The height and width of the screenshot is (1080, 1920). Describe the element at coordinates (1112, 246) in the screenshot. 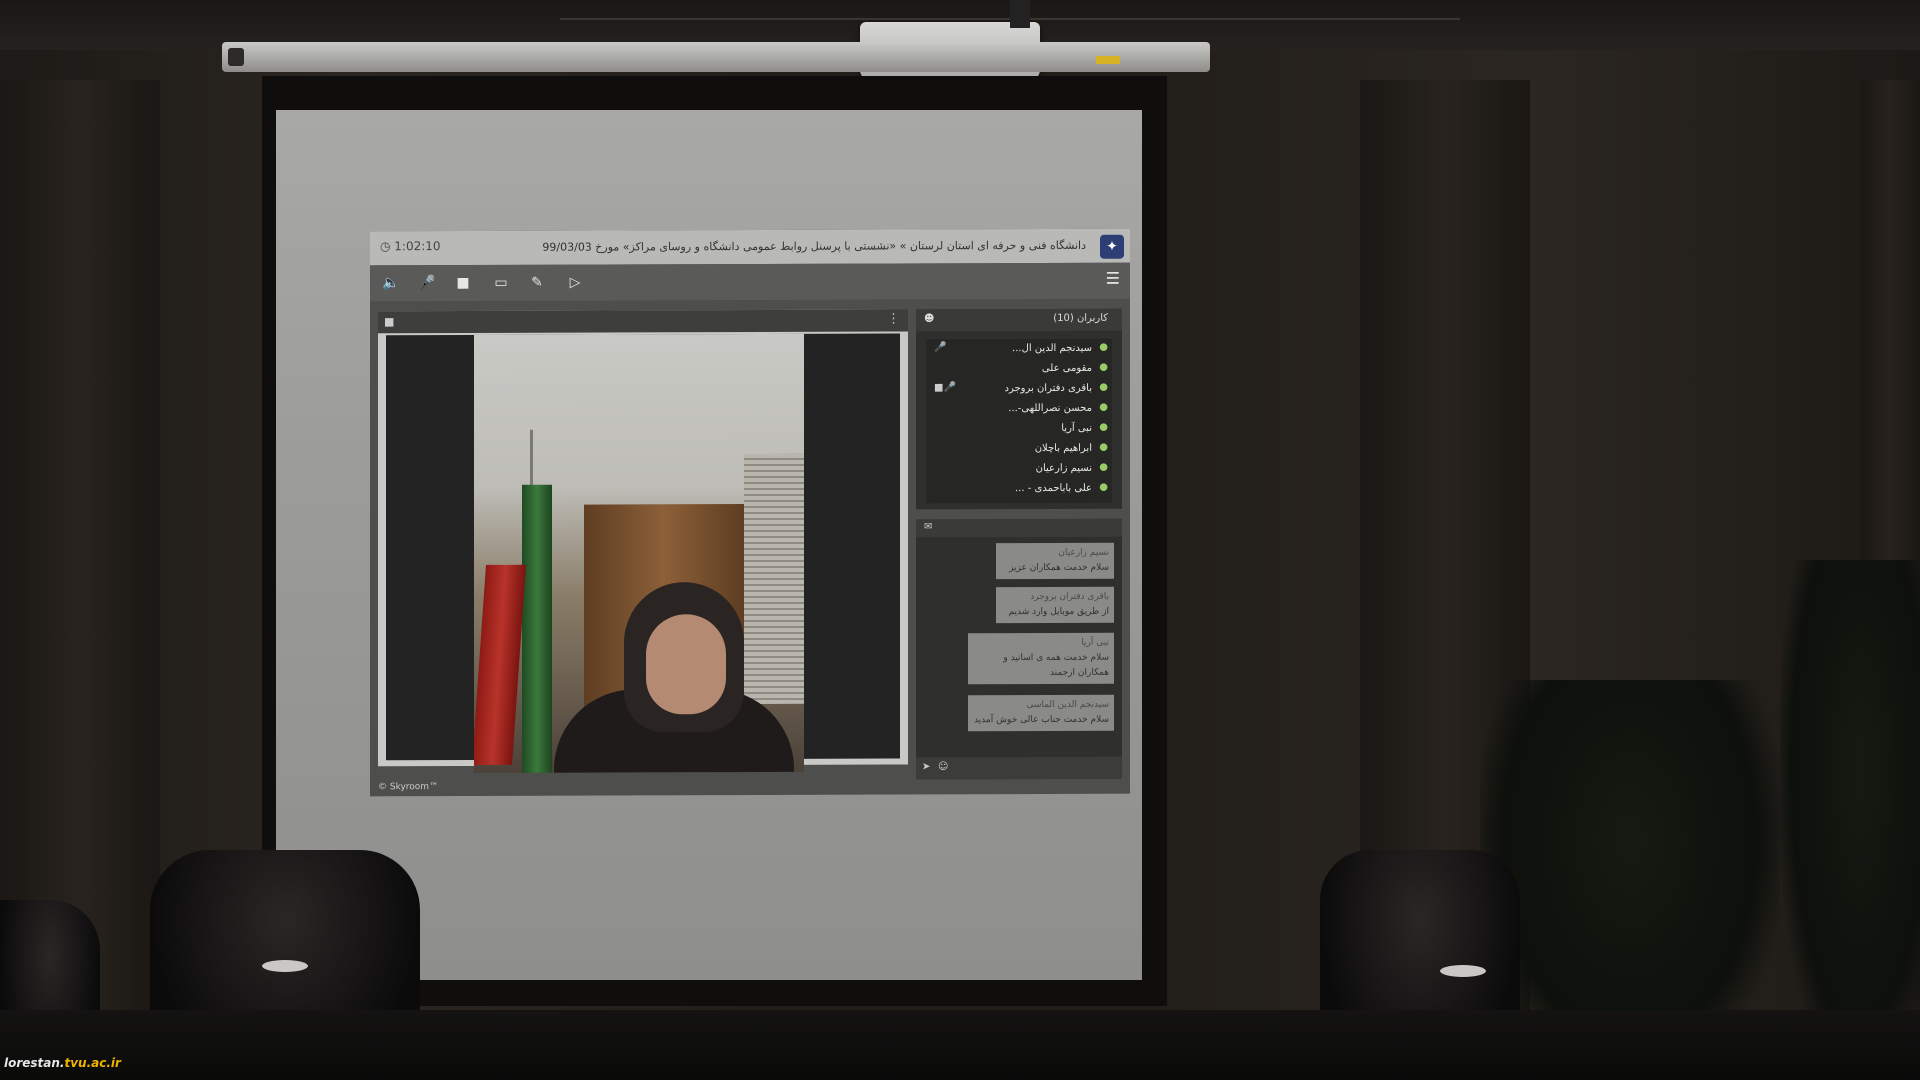

I see `skyroom-logo-icon: ✦` at that location.